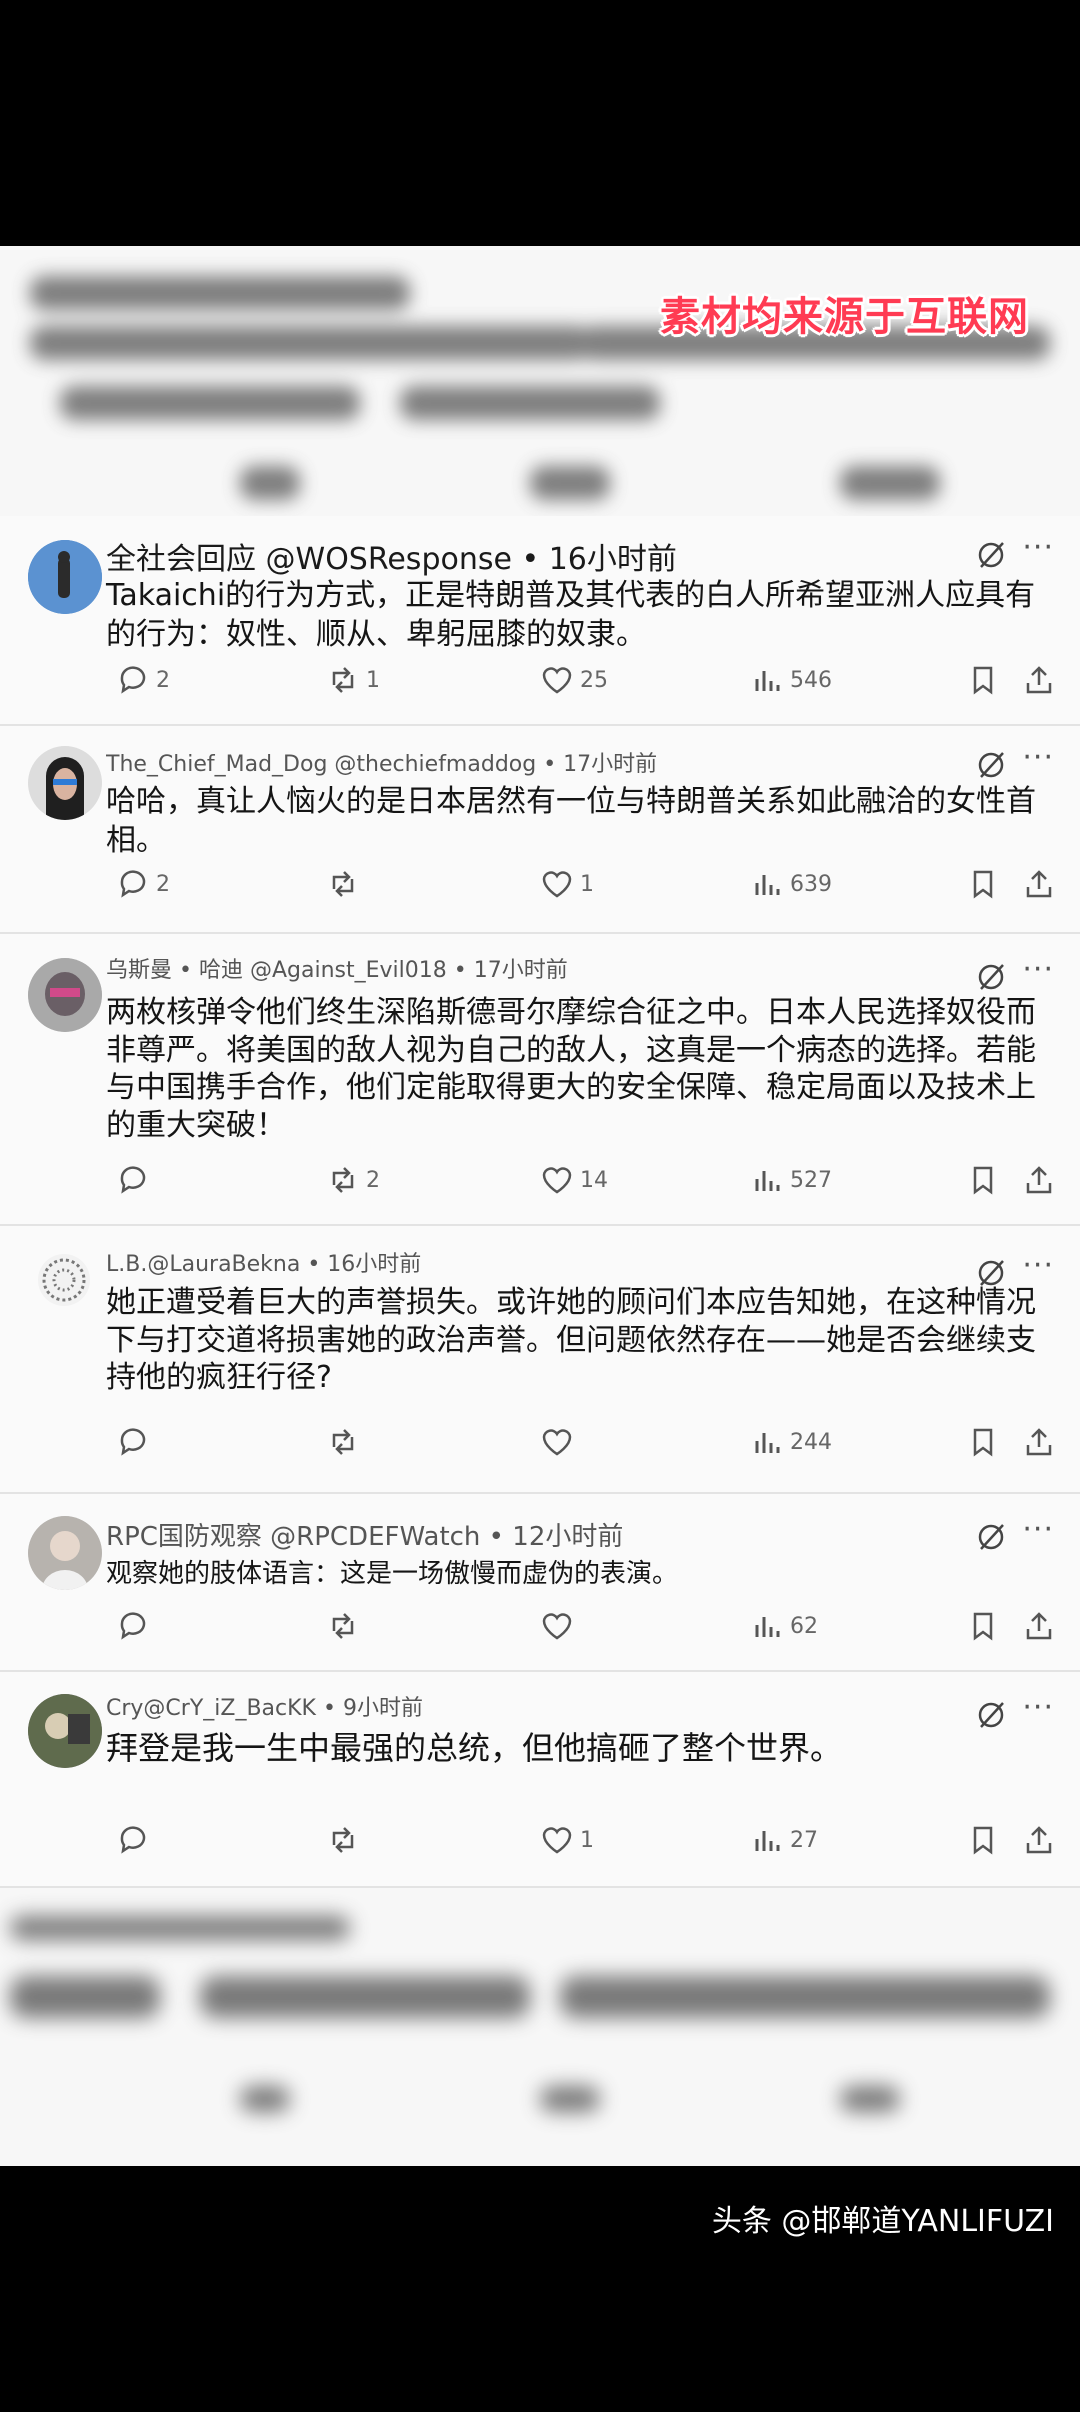 This screenshot has height=2412, width=1080. What do you see at coordinates (882, 2221) in the screenshot?
I see `source-credit: 头条 @邯郸道YANLIFUZI` at bounding box center [882, 2221].